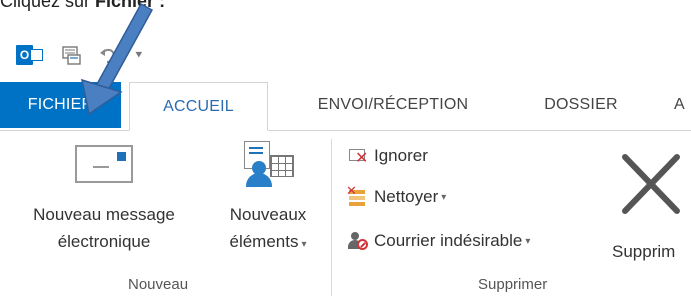  Describe the element at coordinates (396, 196) in the screenshot. I see `clean-up-button: ✕ Nettoyer ▾` at that location.